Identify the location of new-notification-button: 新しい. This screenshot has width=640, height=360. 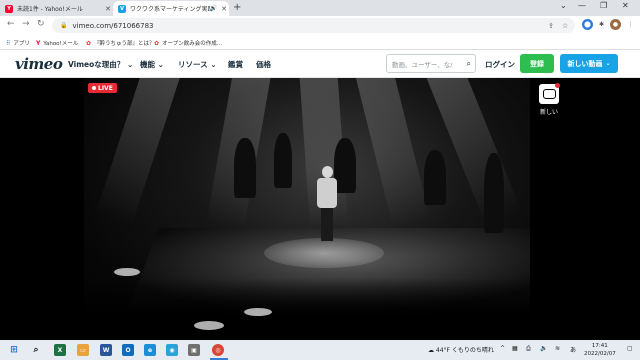
(549, 99).